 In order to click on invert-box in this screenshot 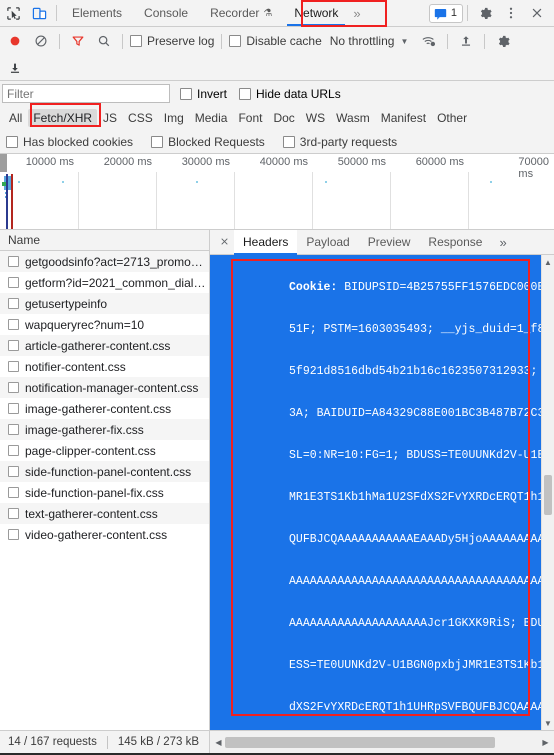, I will do `click(186, 93)`.